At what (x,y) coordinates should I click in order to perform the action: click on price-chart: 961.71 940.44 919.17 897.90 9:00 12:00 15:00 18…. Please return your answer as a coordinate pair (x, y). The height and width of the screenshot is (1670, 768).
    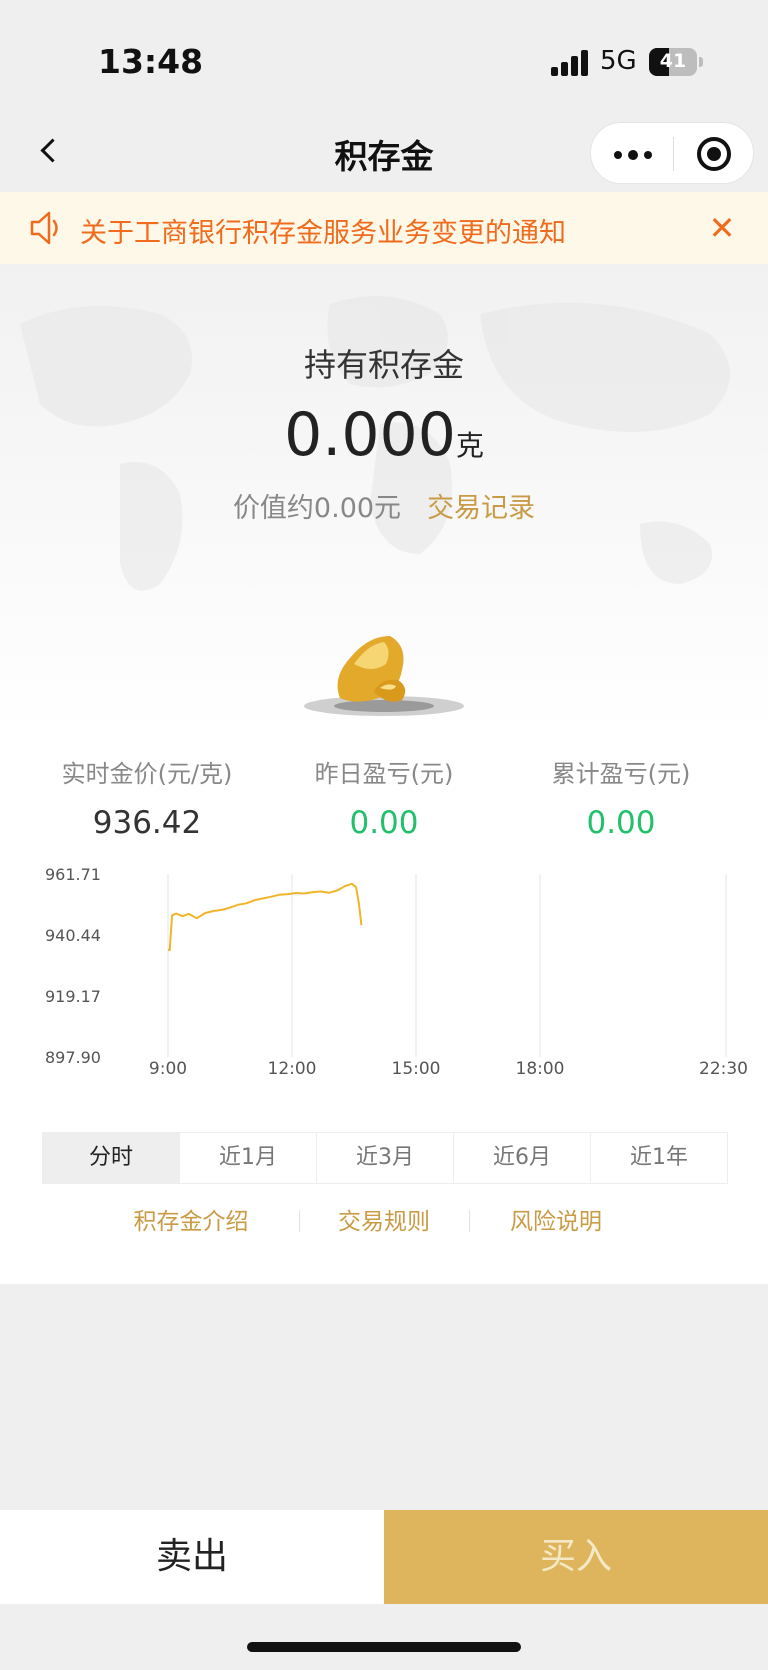
    Looking at the image, I should click on (384, 969).